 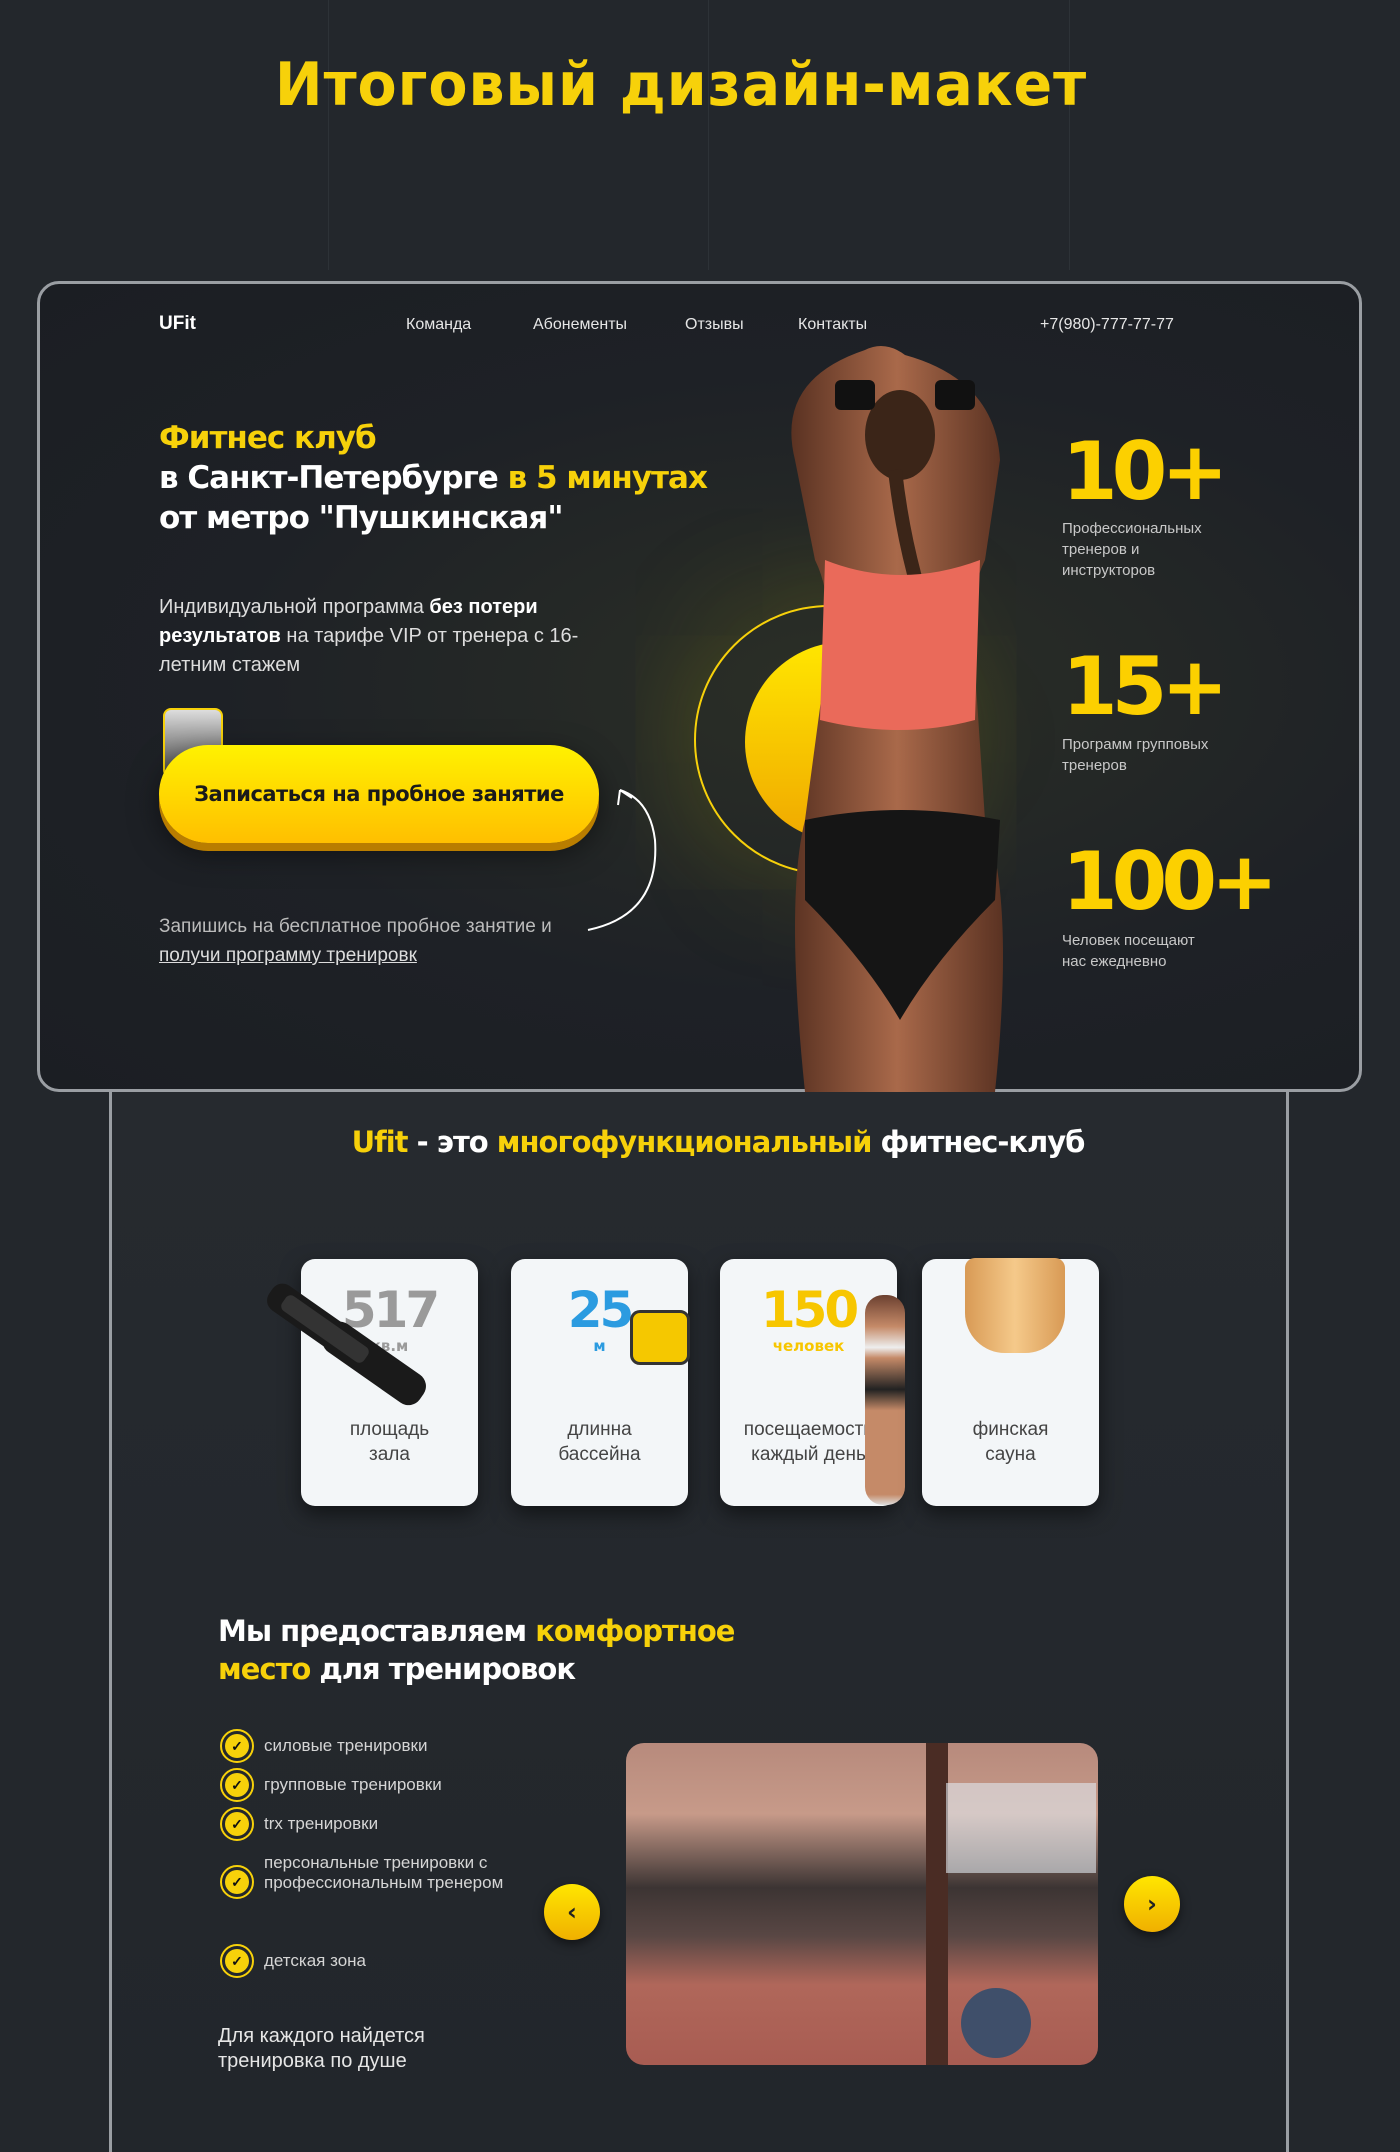 I want to click on stat-label: Человек посещают нас ежедневно, so click(x=1128, y=951).